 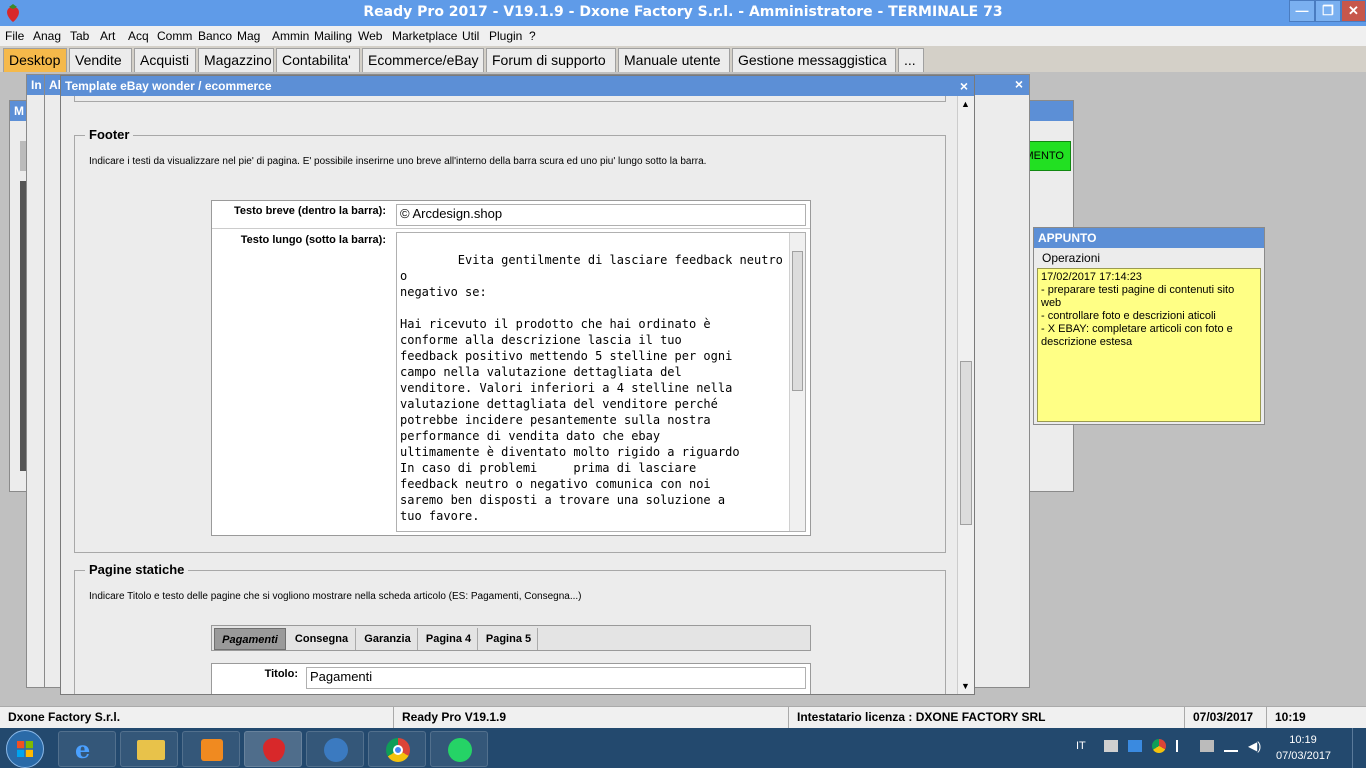 I want to click on tab-manuale: Manuale utente, so click(x=674, y=60).